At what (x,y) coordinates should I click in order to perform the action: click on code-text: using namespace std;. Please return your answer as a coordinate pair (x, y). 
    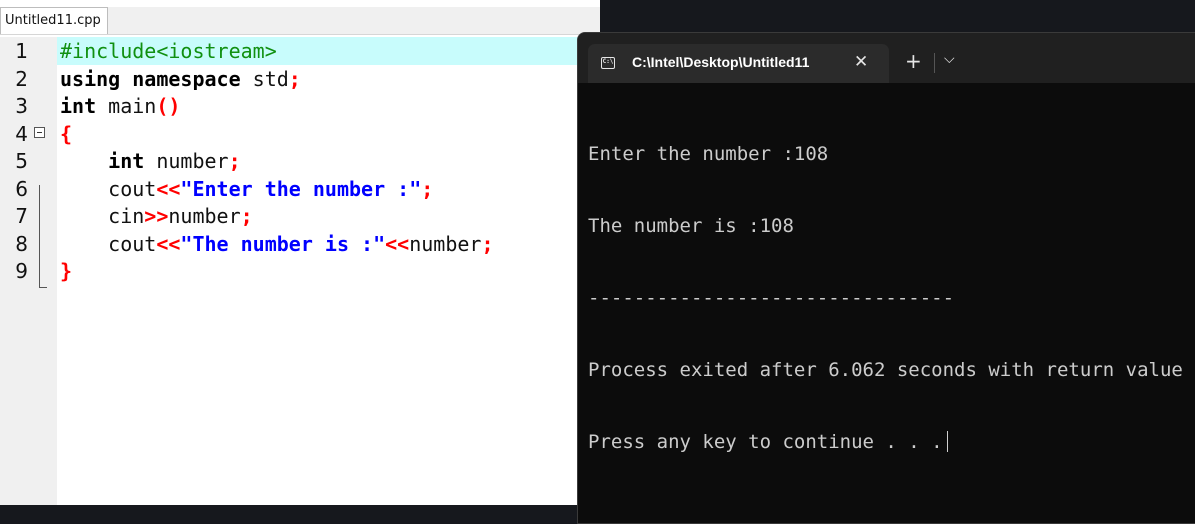
    Looking at the image, I should click on (330, 79).